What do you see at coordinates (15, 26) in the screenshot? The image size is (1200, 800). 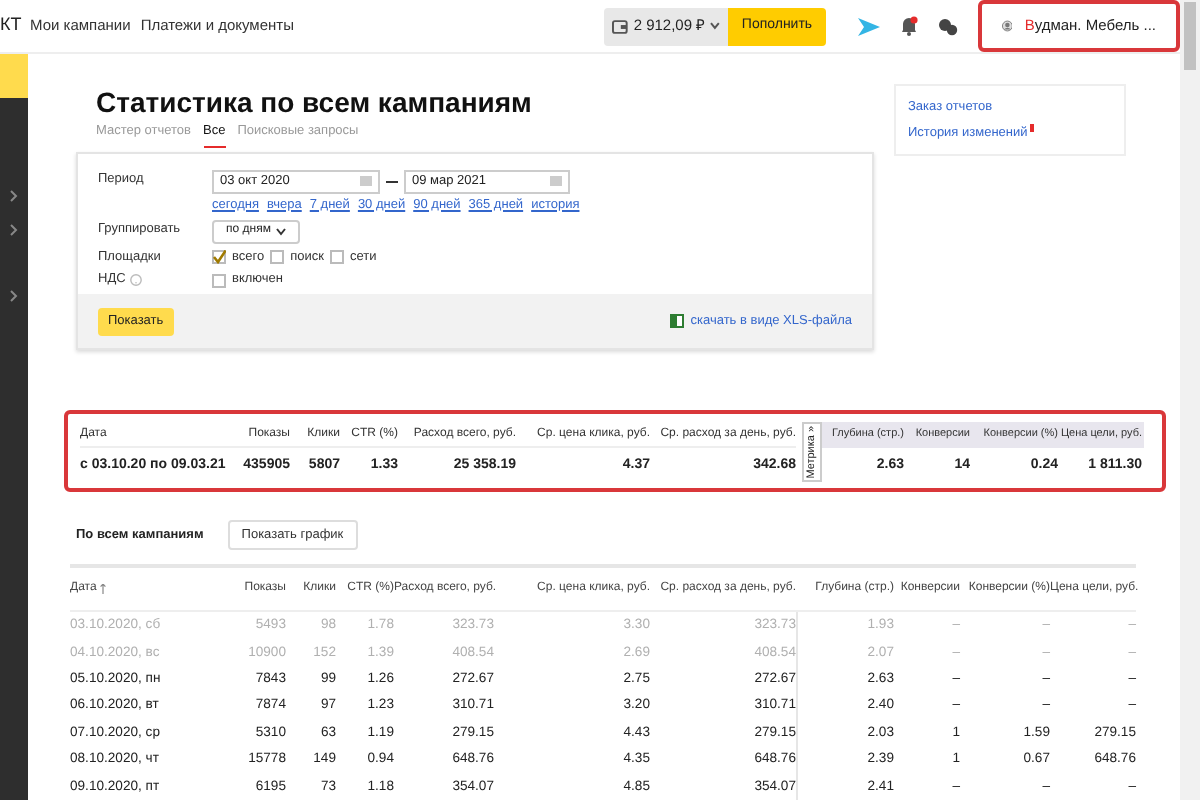 I see `logo: КТ` at bounding box center [15, 26].